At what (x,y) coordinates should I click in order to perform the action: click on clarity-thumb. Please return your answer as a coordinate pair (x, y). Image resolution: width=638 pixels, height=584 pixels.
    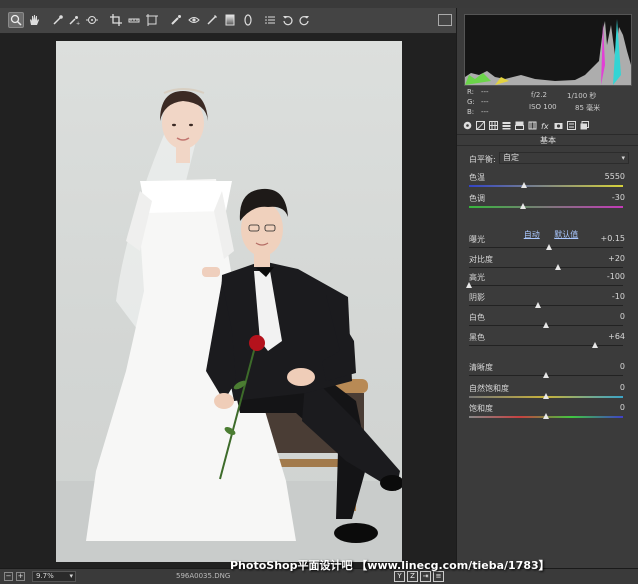
    Looking at the image, I should click on (546, 375).